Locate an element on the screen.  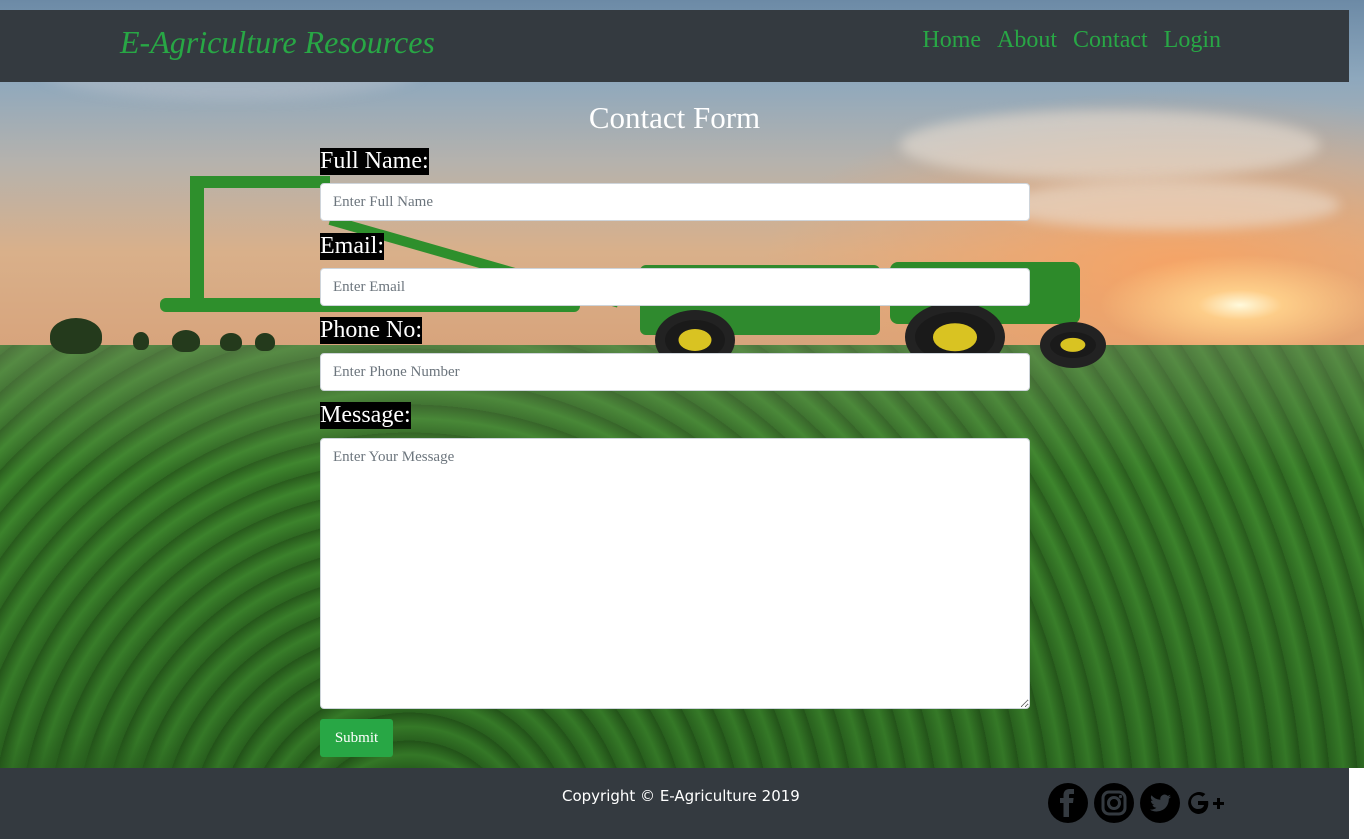
nav-menu: Home About Contact Login is located at coordinates (1071, 40).